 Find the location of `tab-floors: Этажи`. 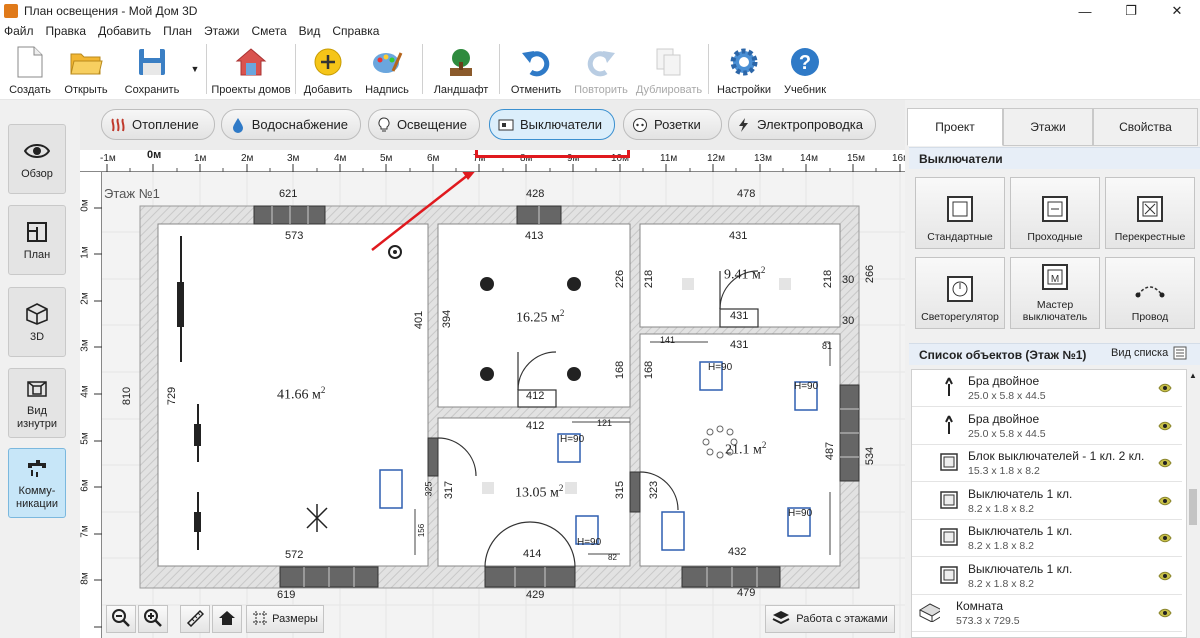

tab-floors: Этажи is located at coordinates (1048, 127).